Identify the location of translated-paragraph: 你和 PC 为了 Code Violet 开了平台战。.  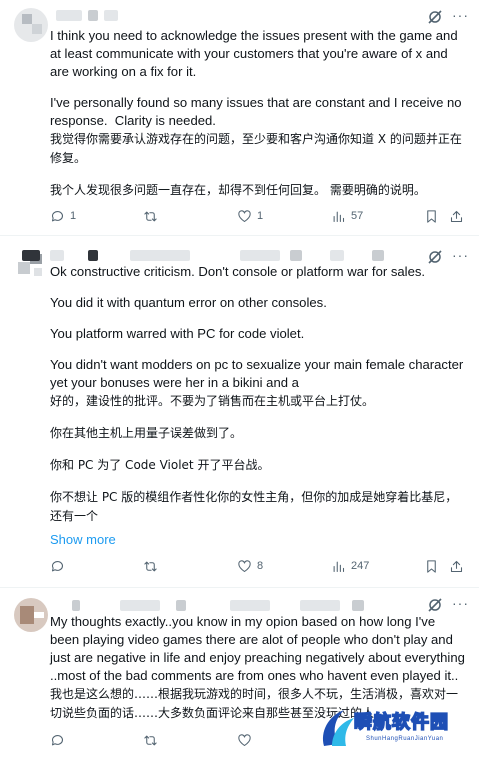
(160, 465).